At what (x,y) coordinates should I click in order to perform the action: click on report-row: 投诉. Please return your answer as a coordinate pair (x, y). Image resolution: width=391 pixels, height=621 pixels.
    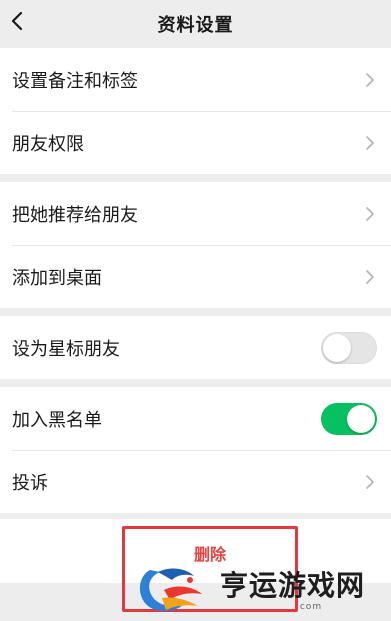
    Looking at the image, I should click on (195, 481).